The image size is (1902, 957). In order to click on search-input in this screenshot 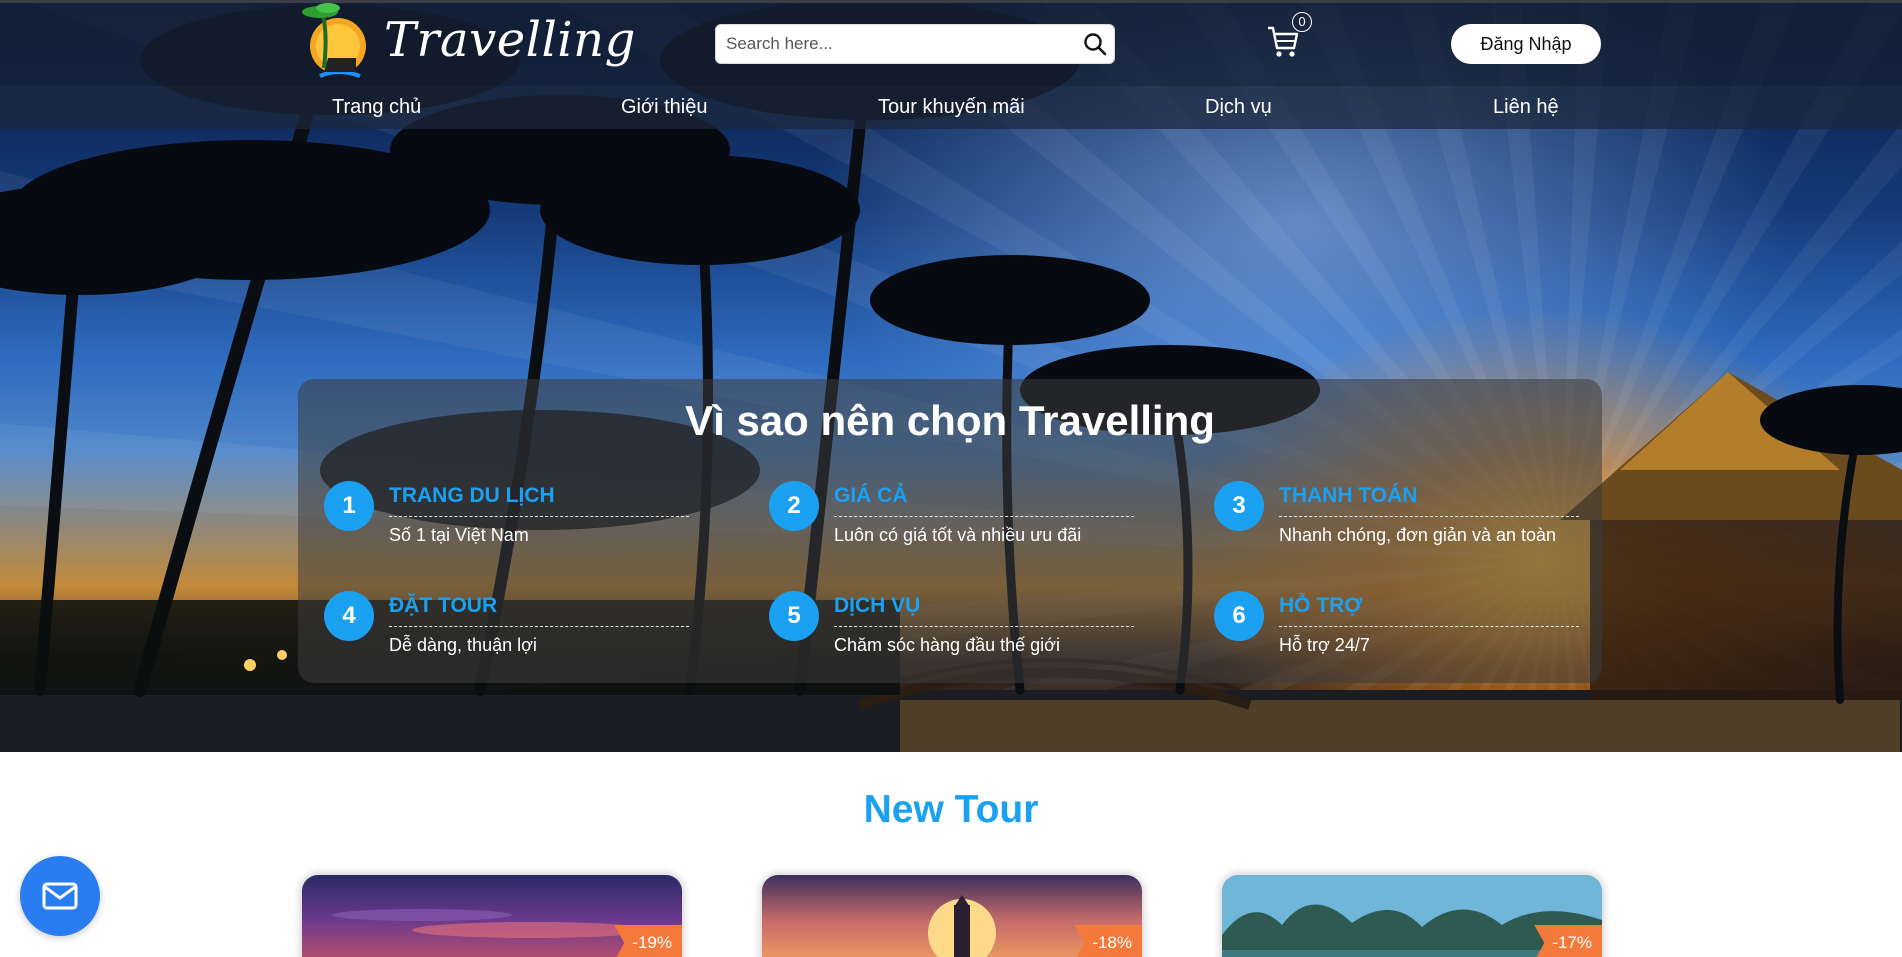, I will do `click(896, 44)`.